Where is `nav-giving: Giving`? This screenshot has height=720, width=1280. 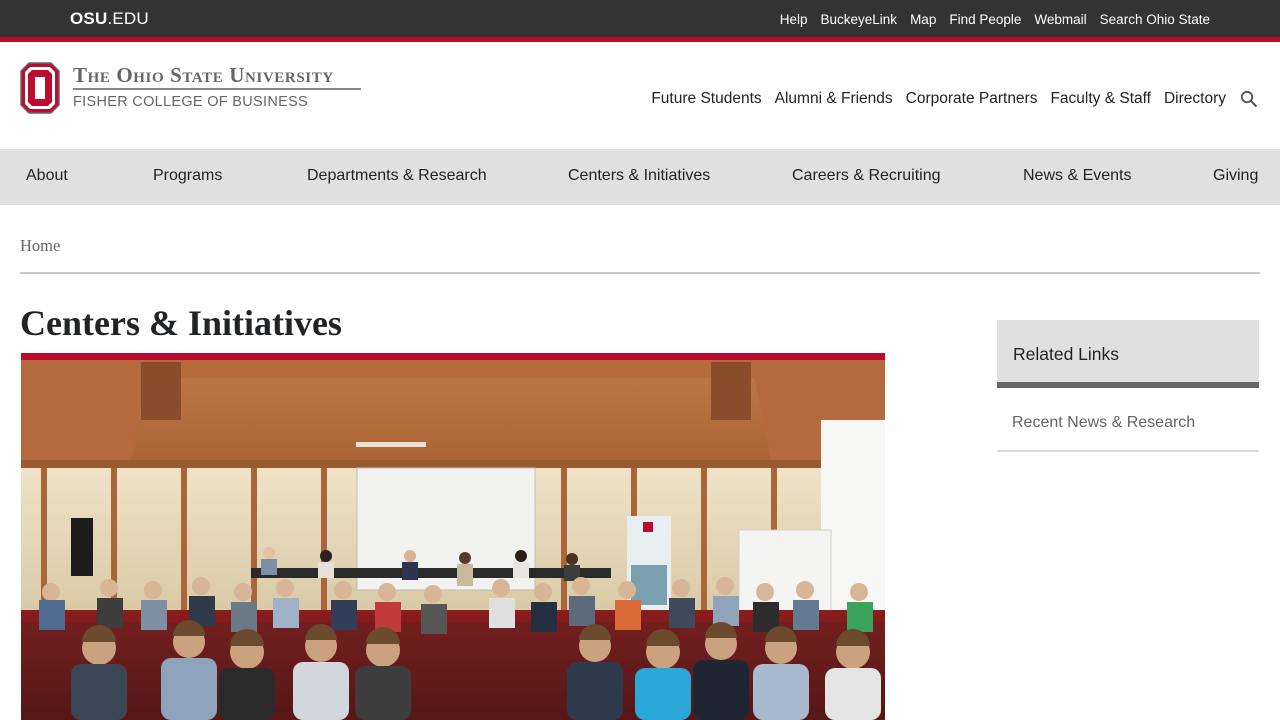
nav-giving: Giving is located at coordinates (1235, 176).